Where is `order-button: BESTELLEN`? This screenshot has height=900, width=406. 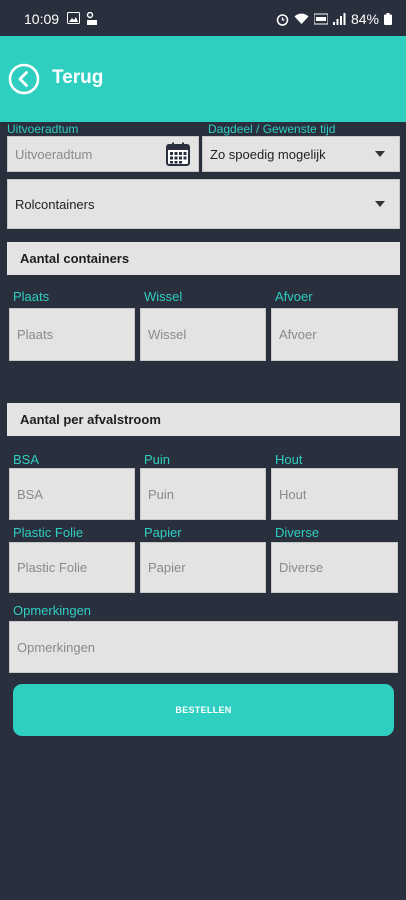
order-button: BESTELLEN is located at coordinates (203, 710).